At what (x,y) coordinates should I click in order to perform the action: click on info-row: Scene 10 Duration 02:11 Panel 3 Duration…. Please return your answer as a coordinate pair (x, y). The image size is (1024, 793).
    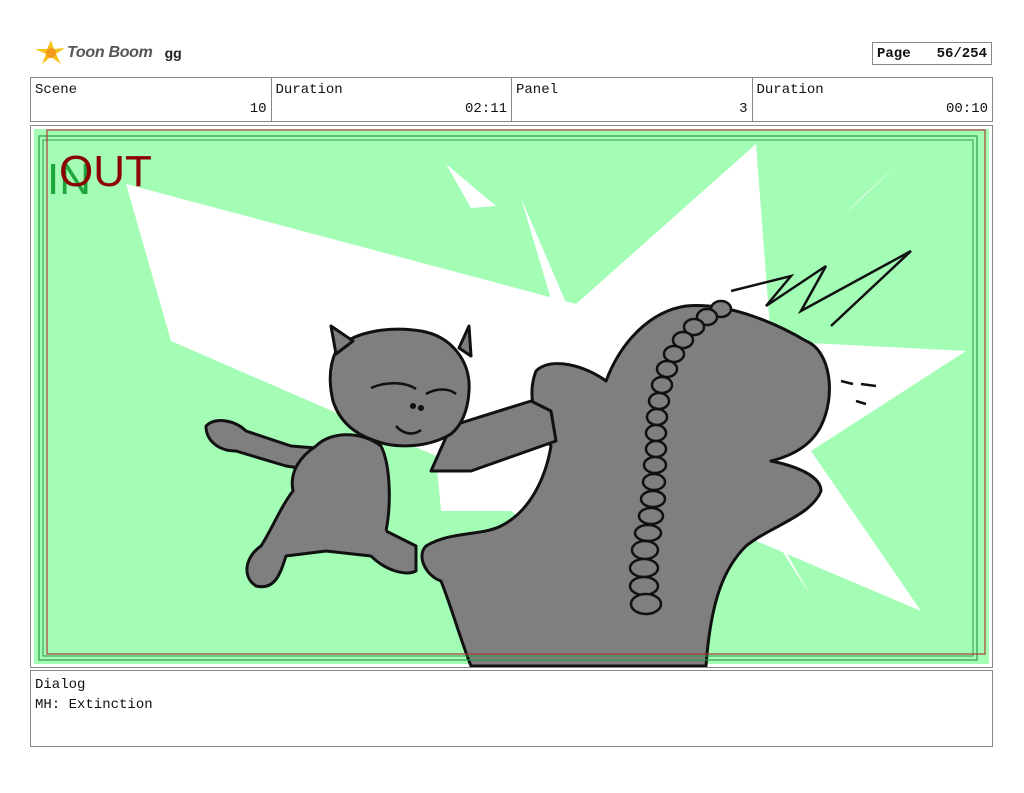
    Looking at the image, I should click on (511, 99).